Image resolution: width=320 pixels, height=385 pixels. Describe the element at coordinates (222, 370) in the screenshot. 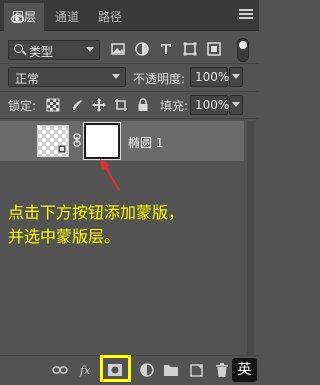

I see `trash-delete-icon` at that location.